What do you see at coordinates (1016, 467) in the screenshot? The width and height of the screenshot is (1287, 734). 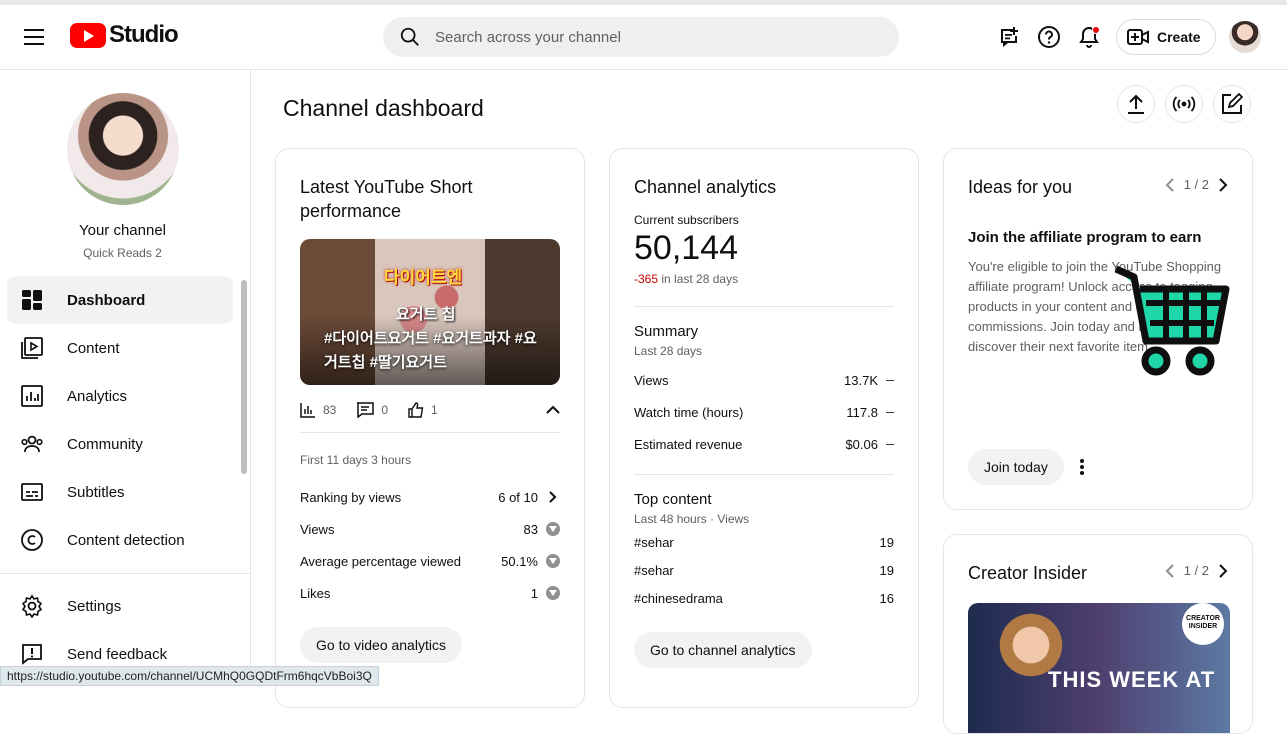 I see `join-today-button: Join today` at bounding box center [1016, 467].